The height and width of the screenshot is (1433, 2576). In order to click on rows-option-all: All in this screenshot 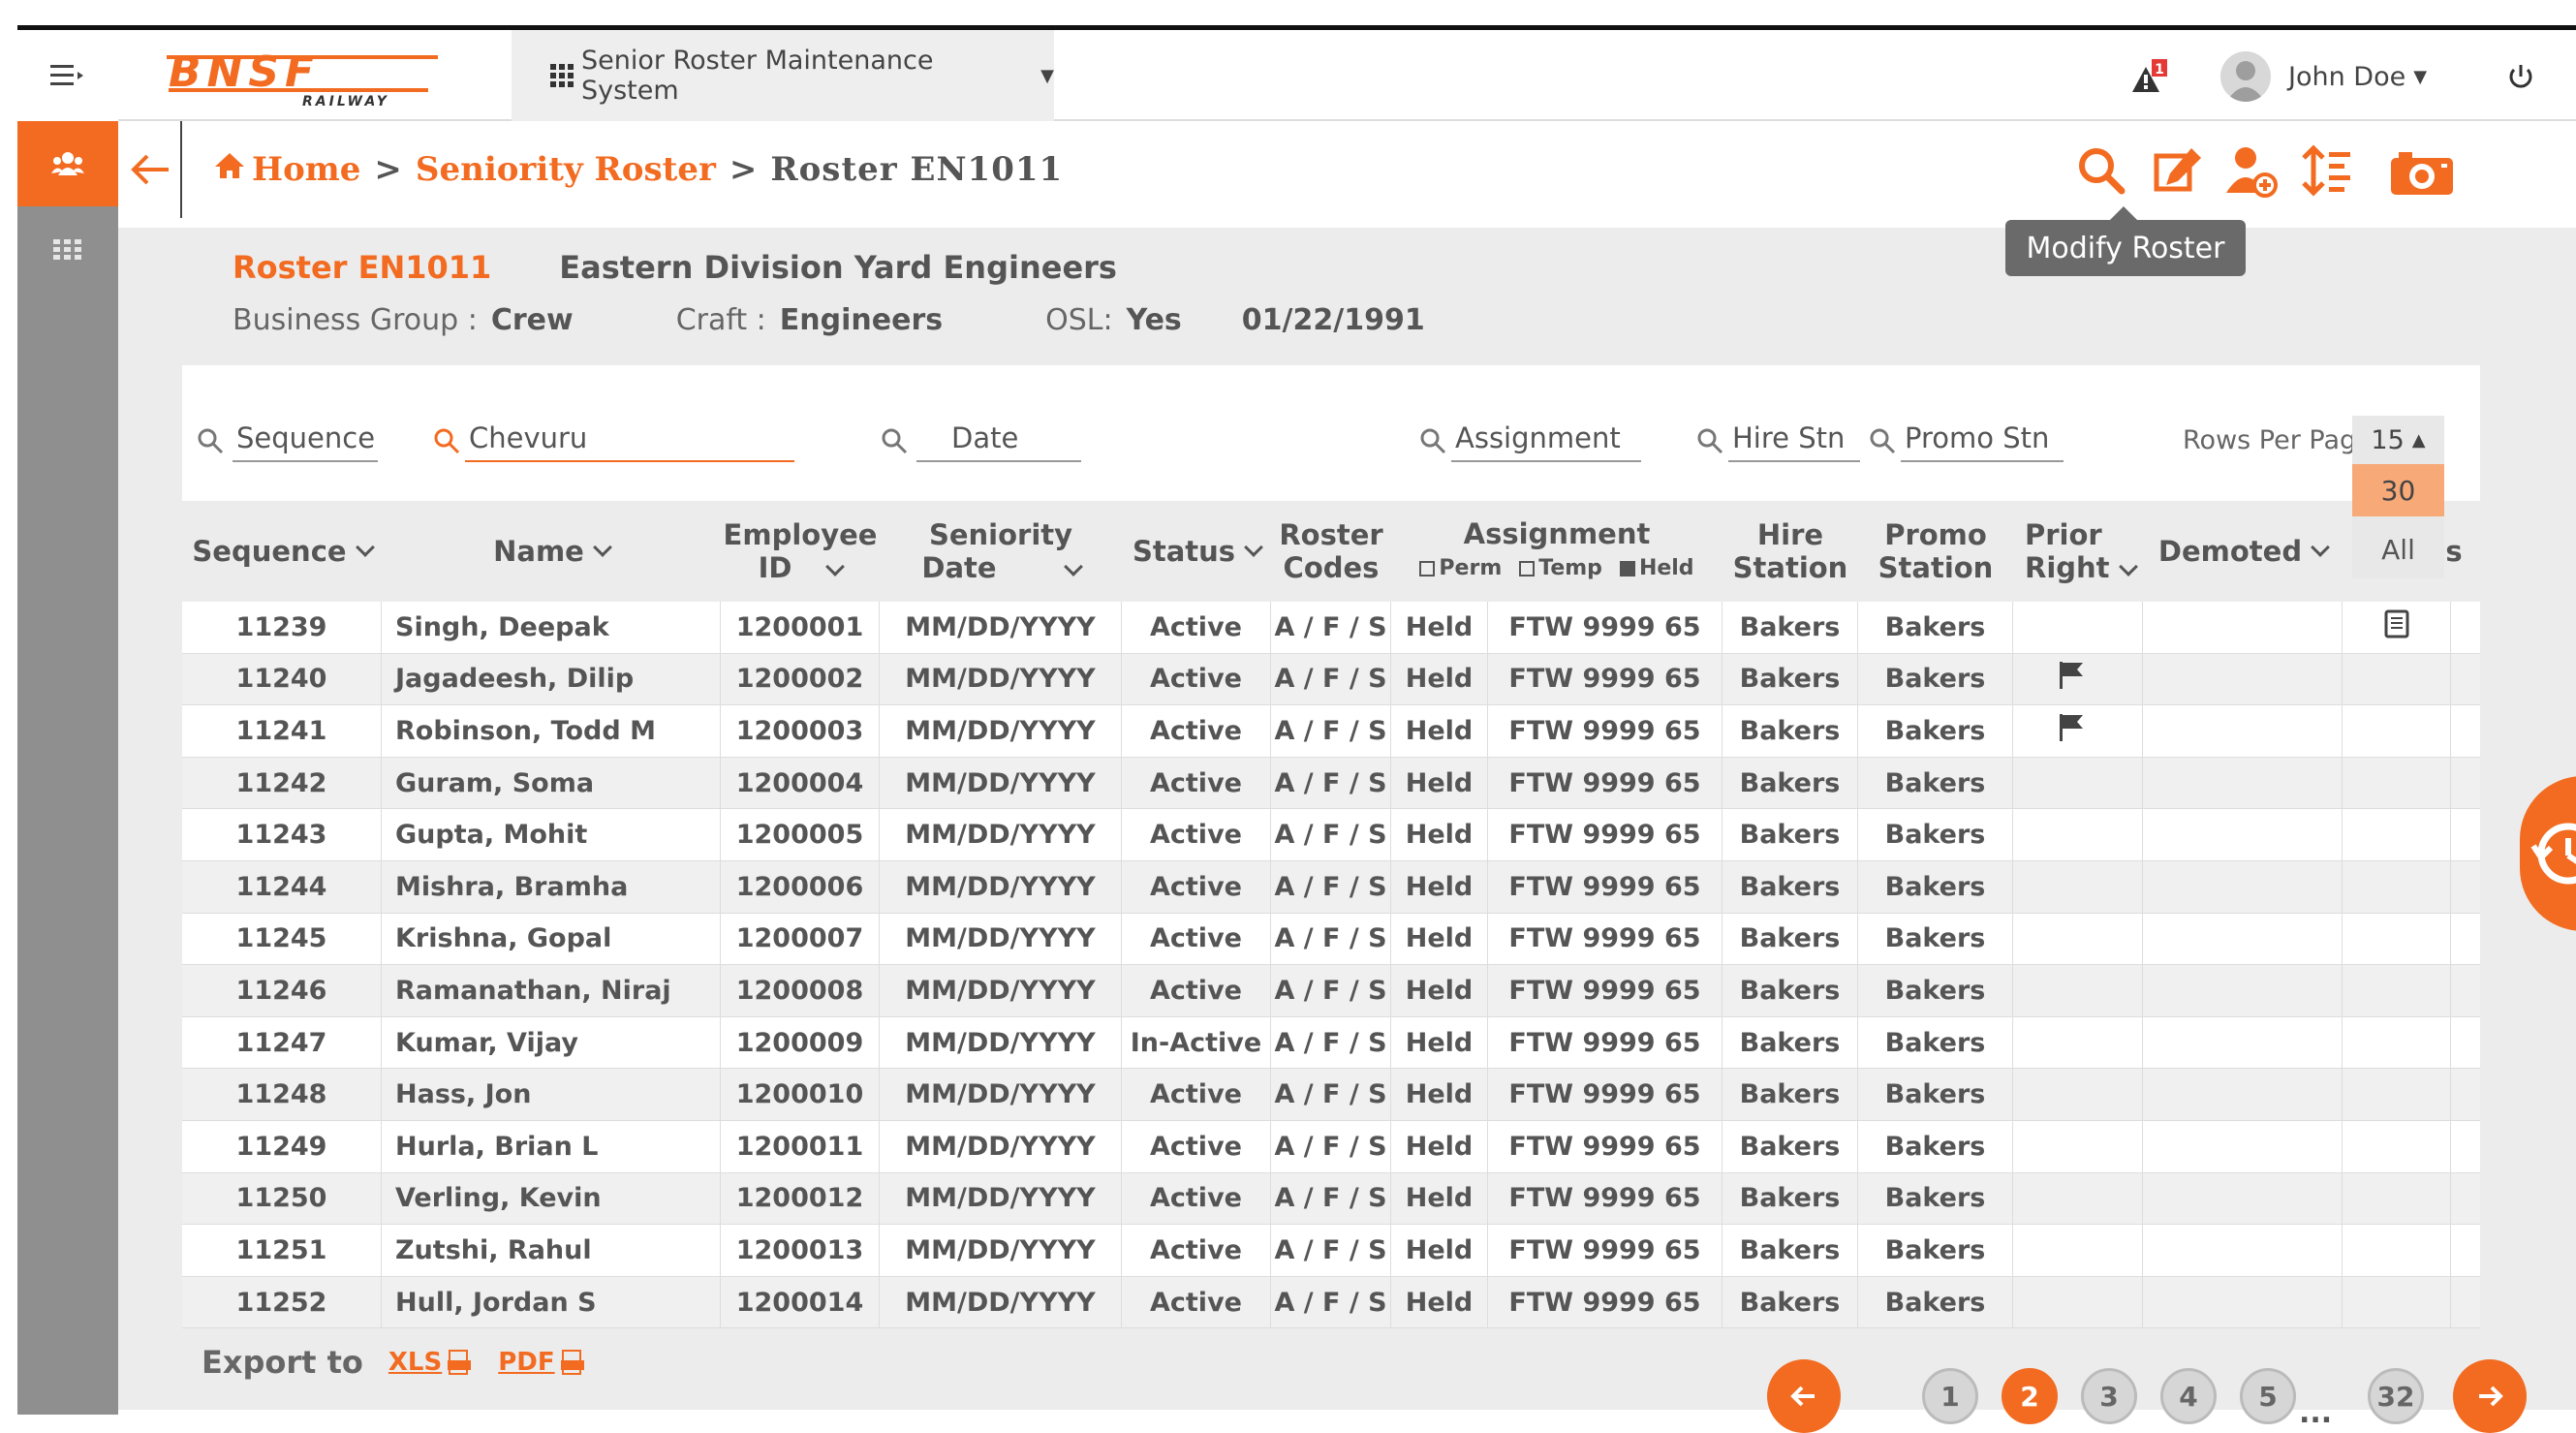, I will do `click(2398, 549)`.